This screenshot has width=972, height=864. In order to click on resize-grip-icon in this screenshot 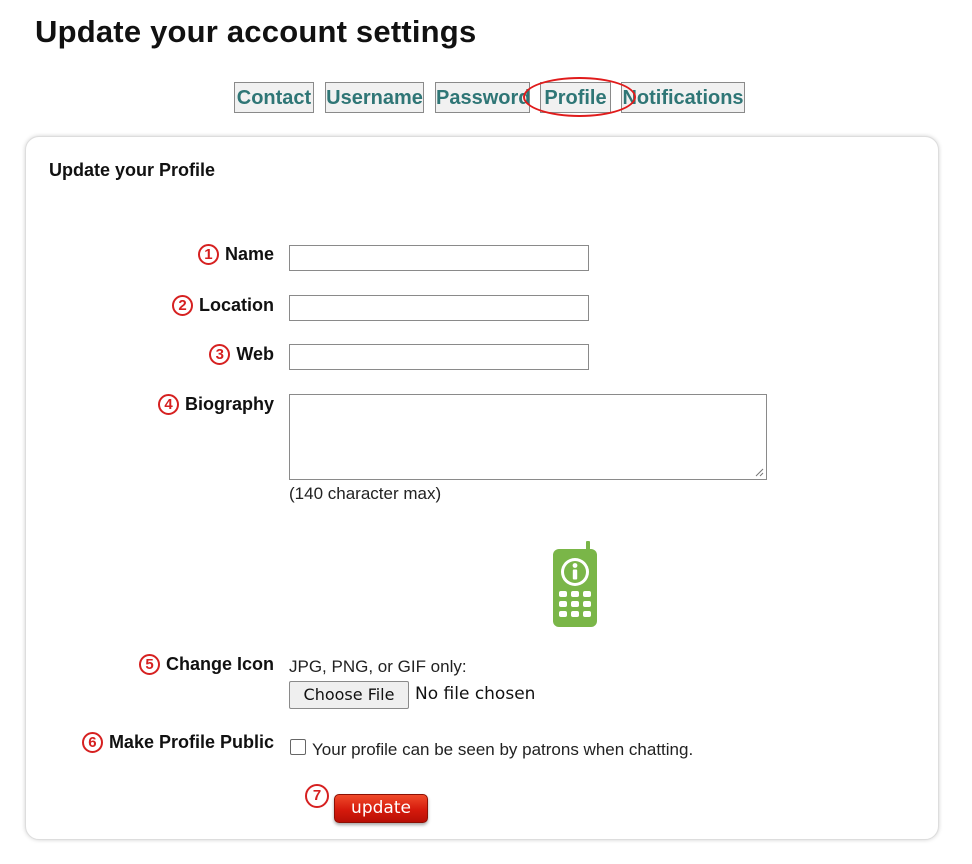, I will do `click(759, 472)`.